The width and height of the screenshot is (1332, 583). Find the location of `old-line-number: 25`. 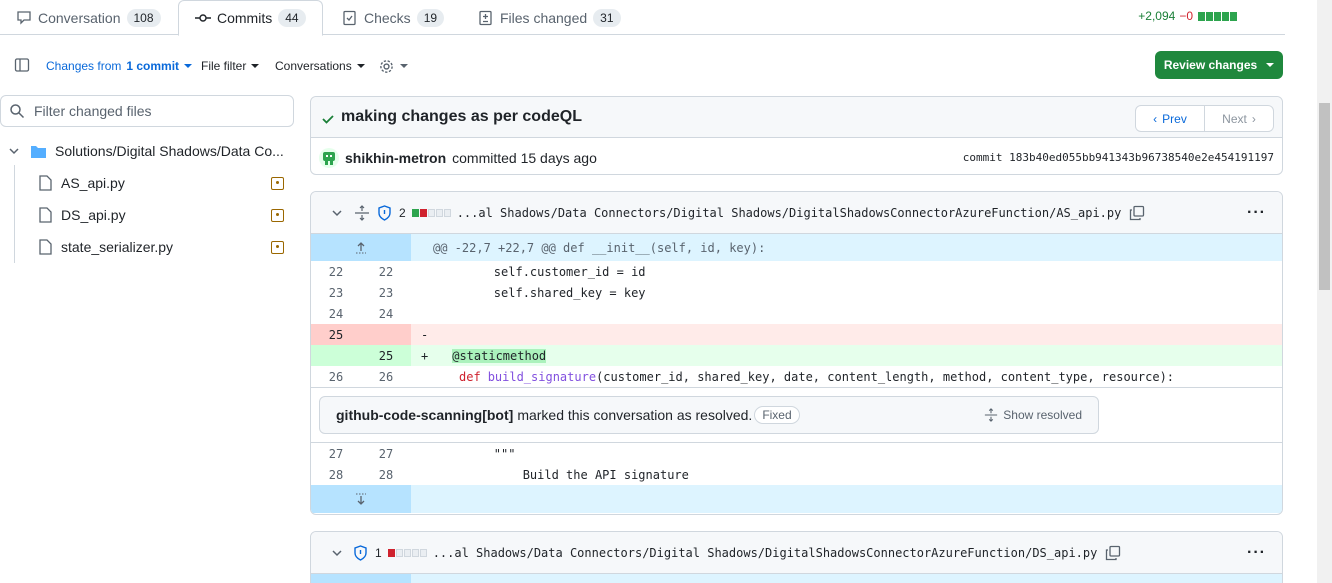

old-line-number: 25 is located at coordinates (336, 335).